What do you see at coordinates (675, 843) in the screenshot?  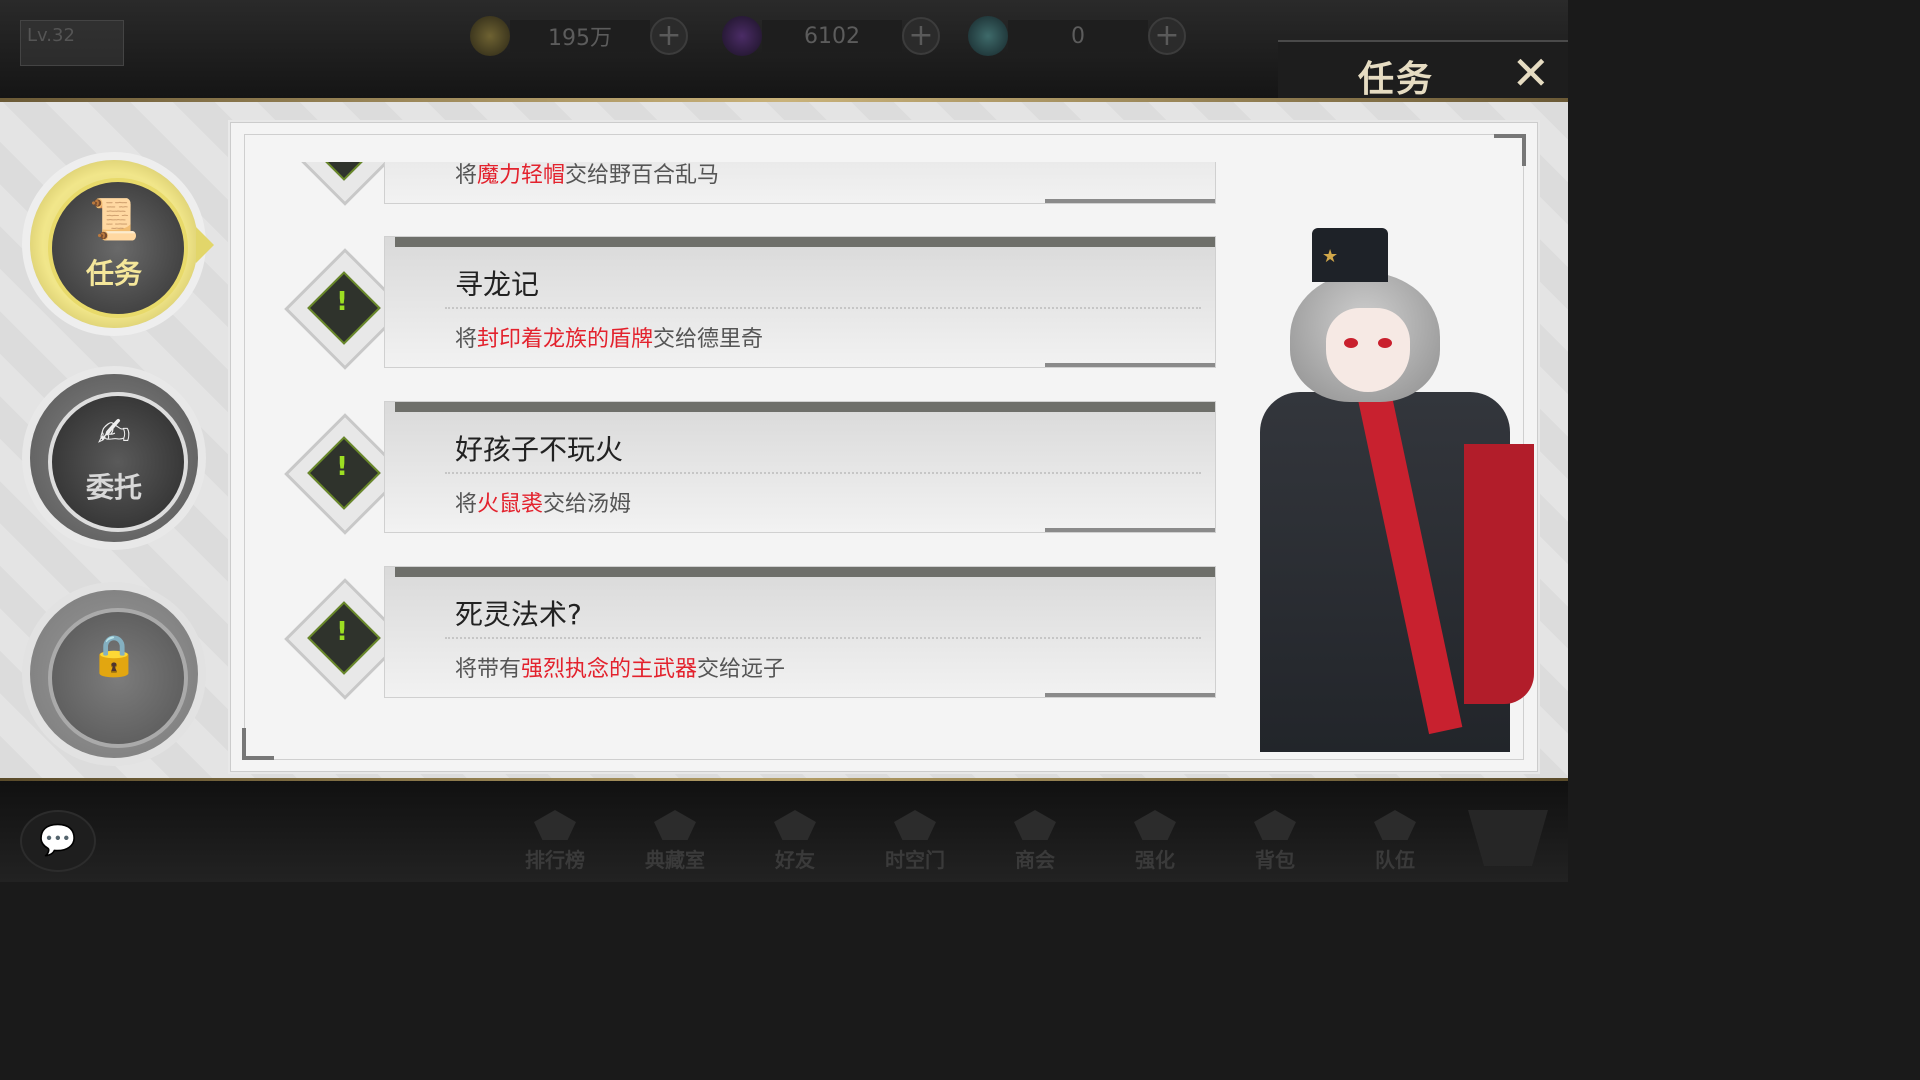 I see `nav-collection: 典藏室` at bounding box center [675, 843].